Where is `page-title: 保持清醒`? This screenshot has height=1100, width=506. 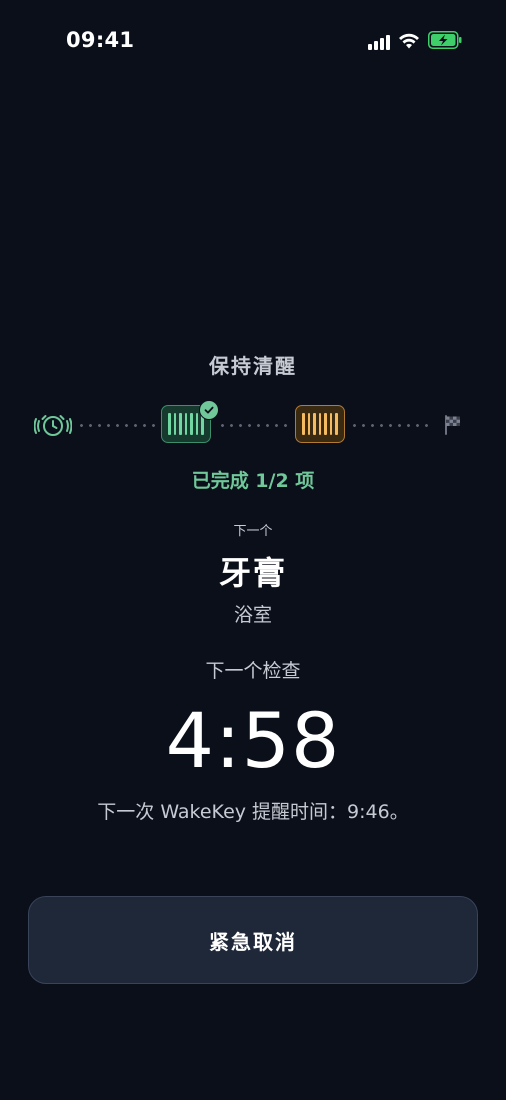
page-title: 保持清醒 is located at coordinates (253, 366).